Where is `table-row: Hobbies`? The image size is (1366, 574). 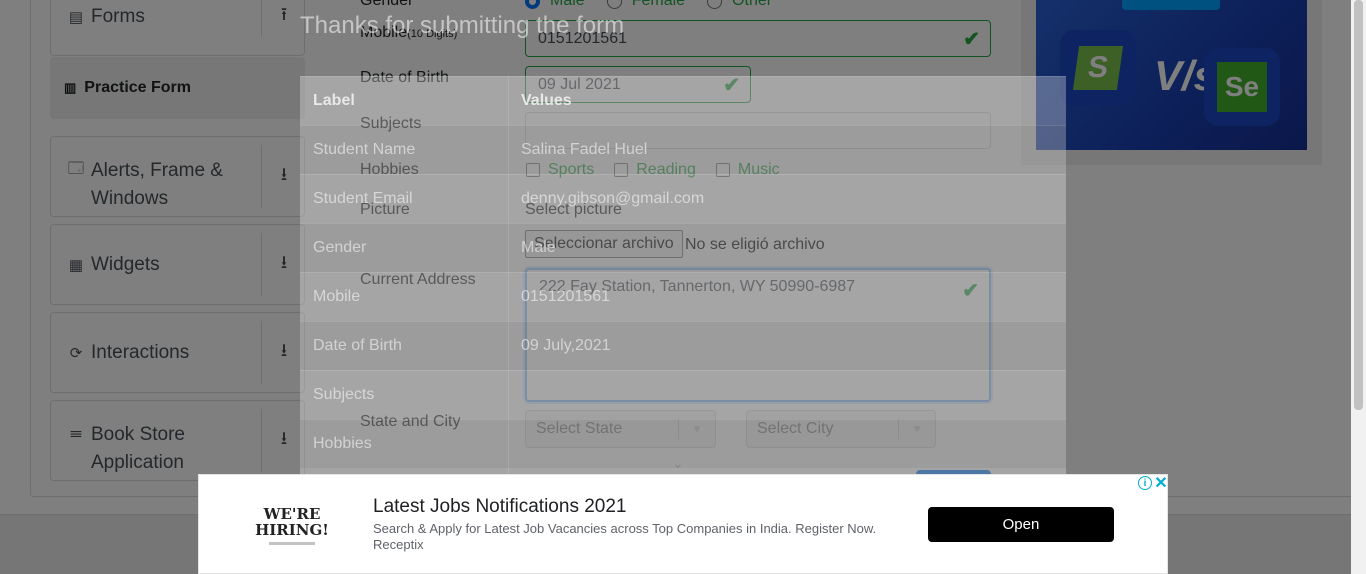 table-row: Hobbies is located at coordinates (683, 443).